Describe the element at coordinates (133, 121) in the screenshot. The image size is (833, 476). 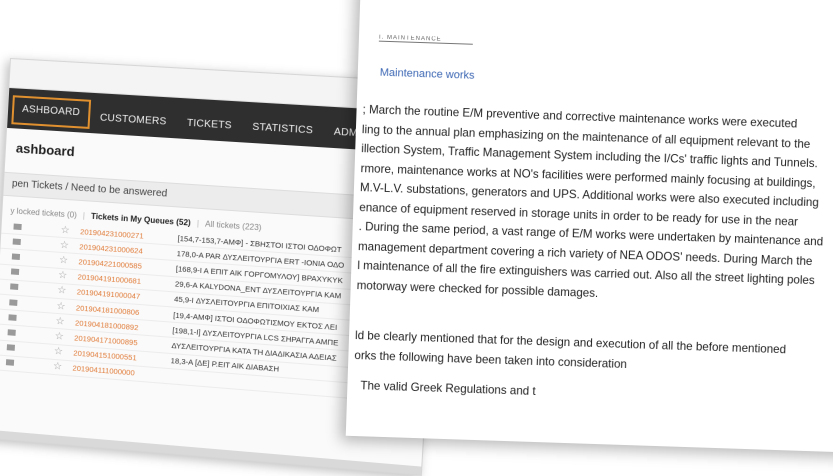
I see `nav-tab-customers: CUSTOMERS` at that location.